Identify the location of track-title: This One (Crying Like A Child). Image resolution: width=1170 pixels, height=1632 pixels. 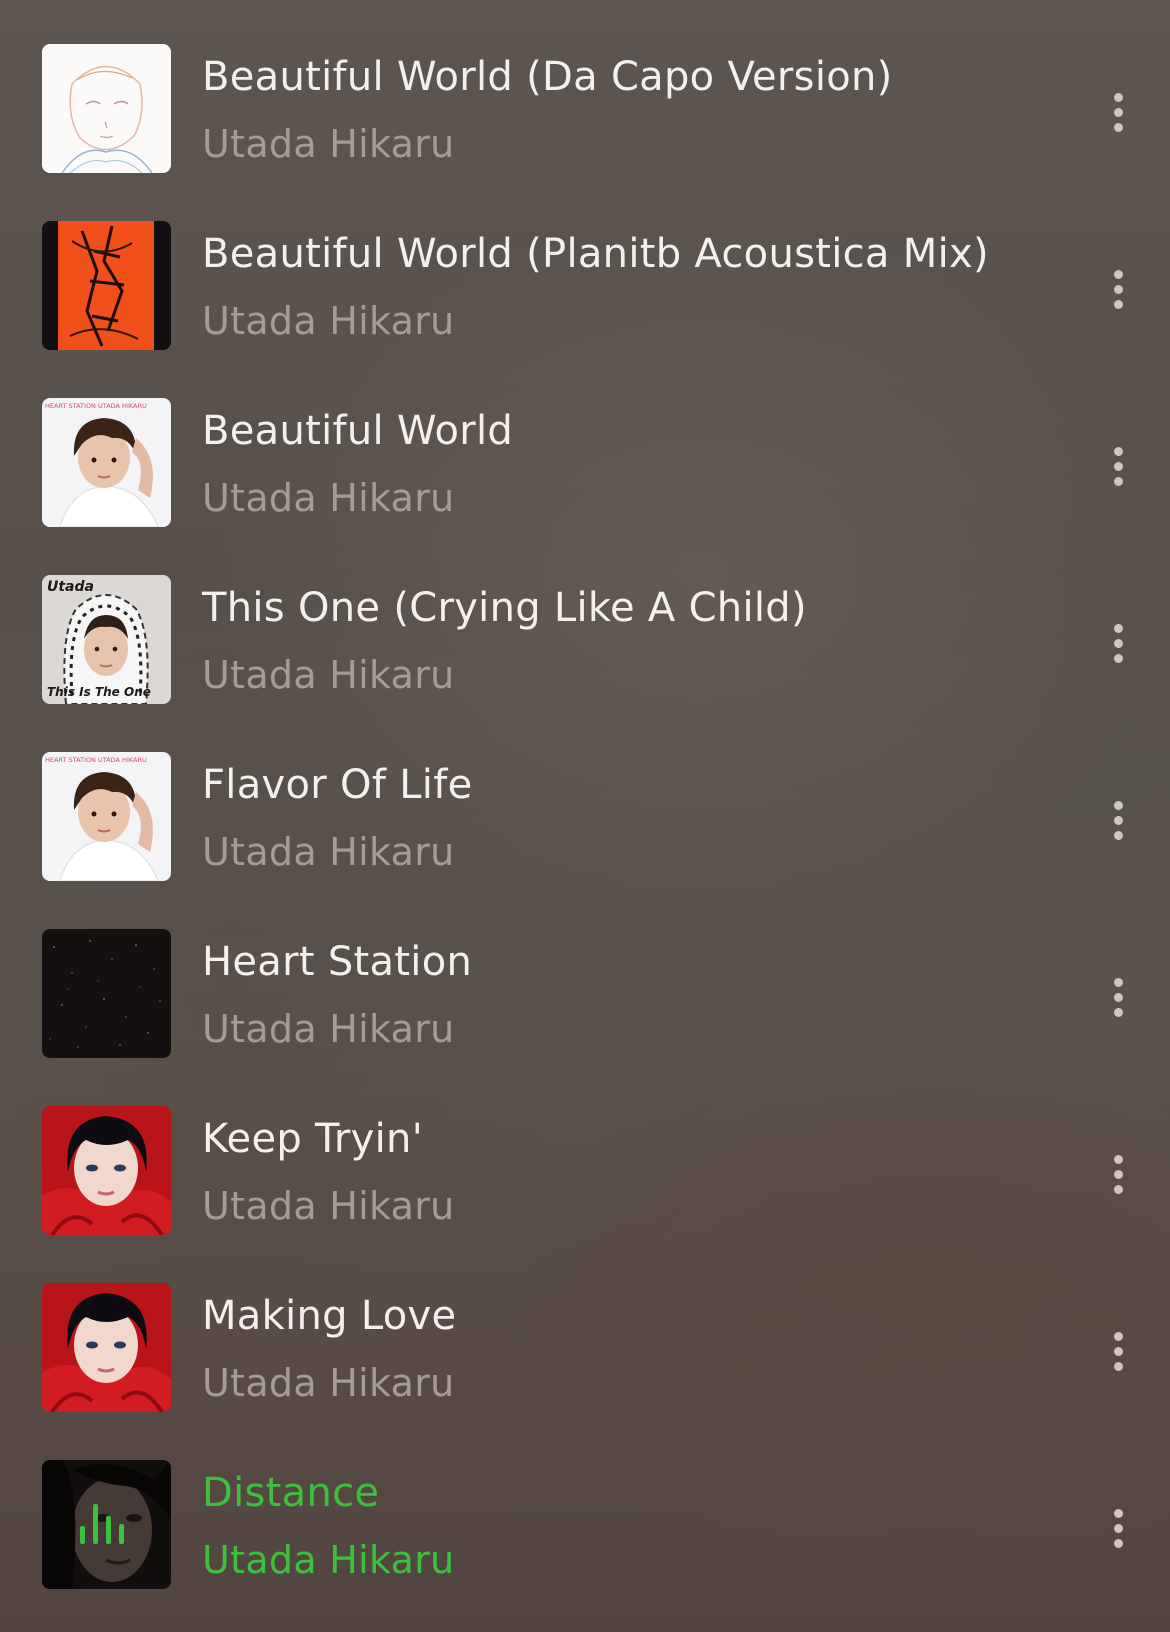
(504, 608).